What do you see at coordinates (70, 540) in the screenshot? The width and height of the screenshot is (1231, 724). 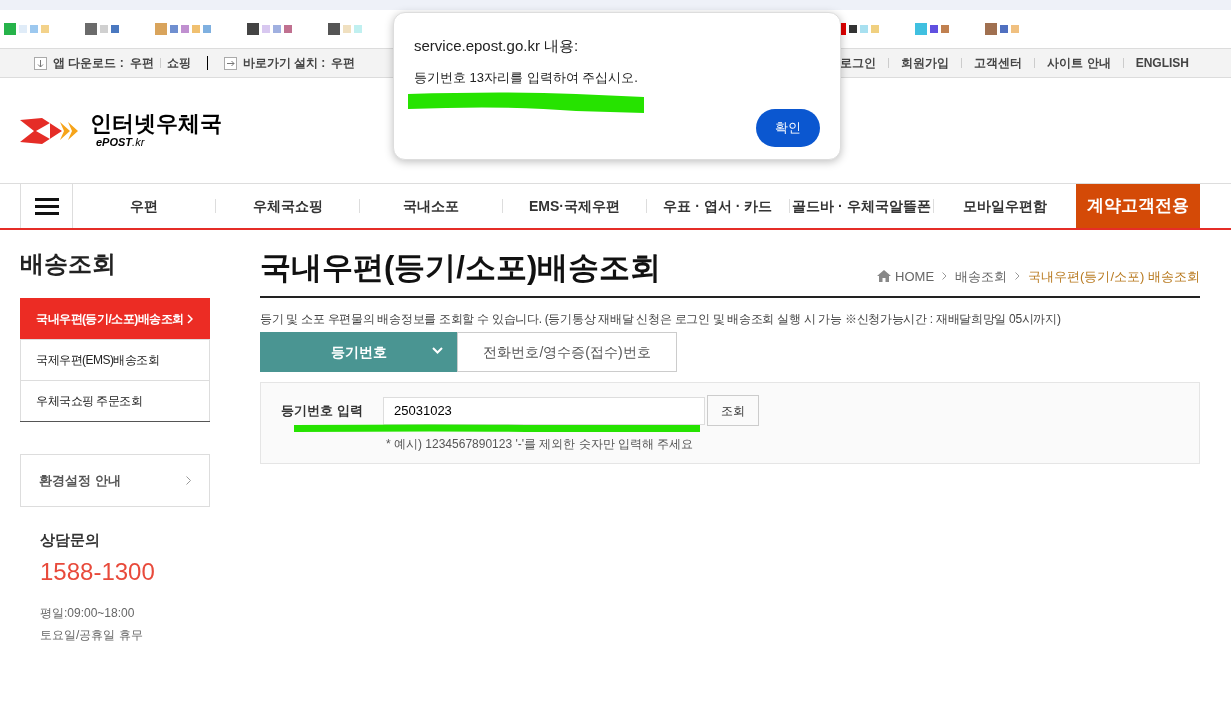 I see `contact-title: 상담문의` at bounding box center [70, 540].